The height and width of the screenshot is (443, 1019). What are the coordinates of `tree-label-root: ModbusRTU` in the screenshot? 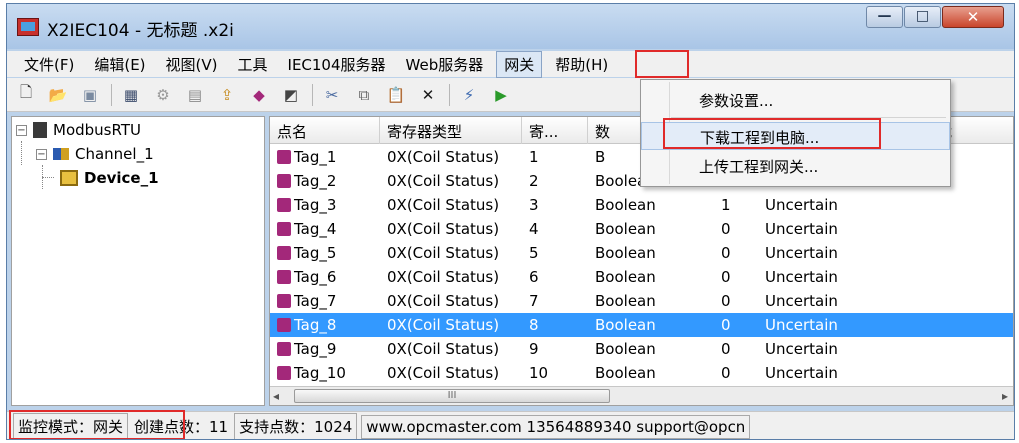 It's located at (97, 130).